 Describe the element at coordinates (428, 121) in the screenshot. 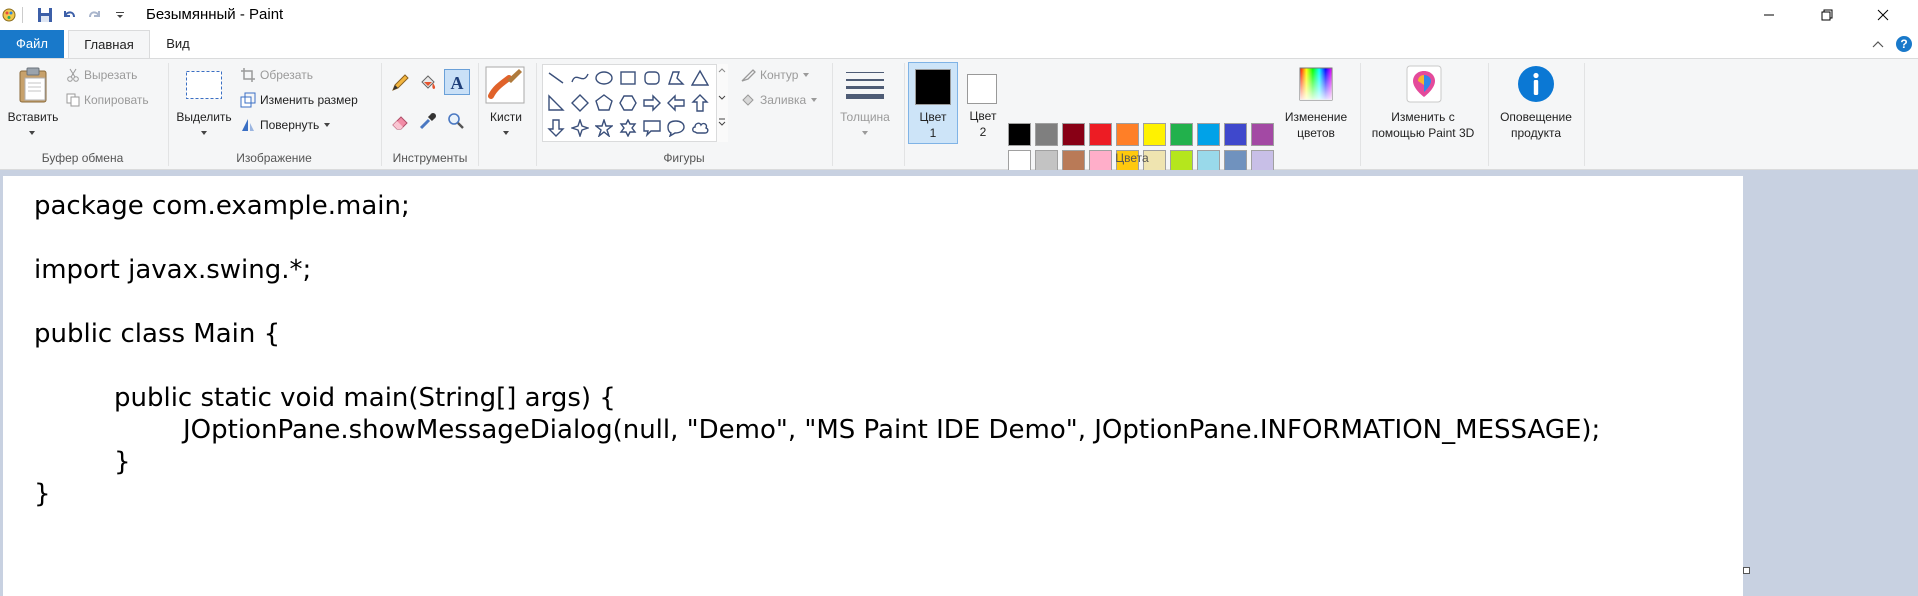

I see `color-picker-icon` at that location.